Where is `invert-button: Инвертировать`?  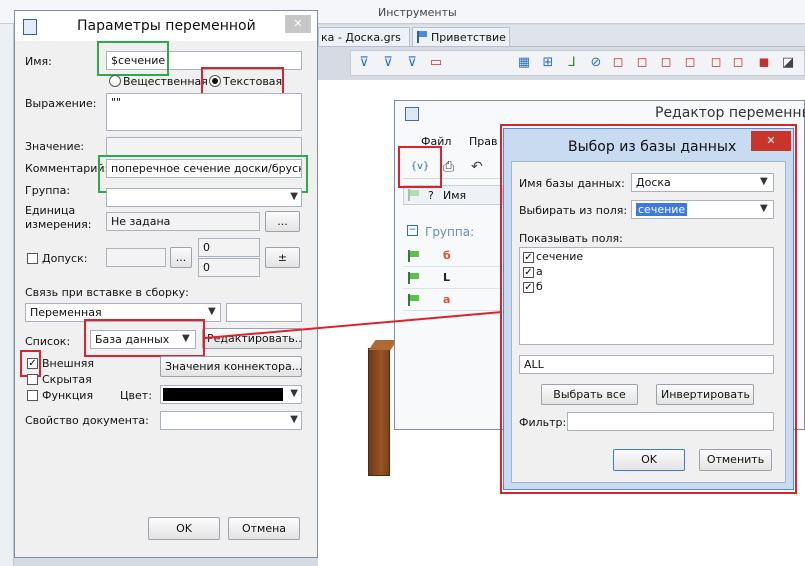 invert-button: Инвертировать is located at coordinates (705, 394).